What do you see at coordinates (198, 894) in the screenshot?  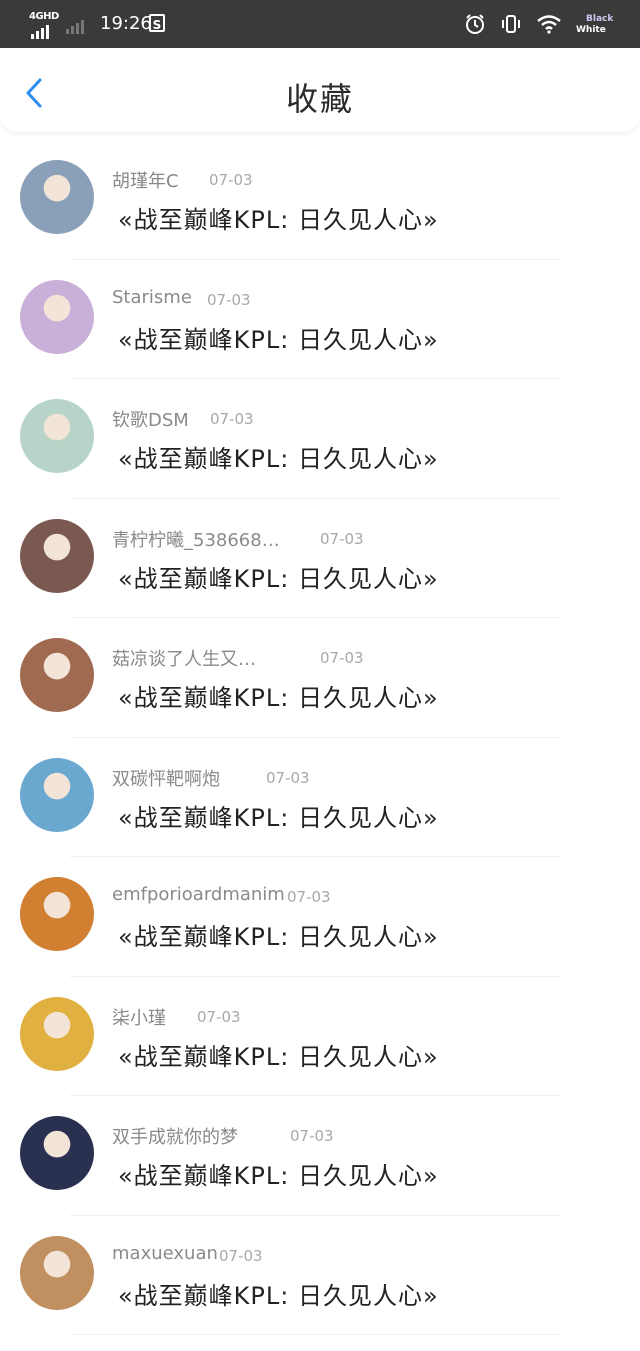 I see `user-name: emfporioardmanim` at bounding box center [198, 894].